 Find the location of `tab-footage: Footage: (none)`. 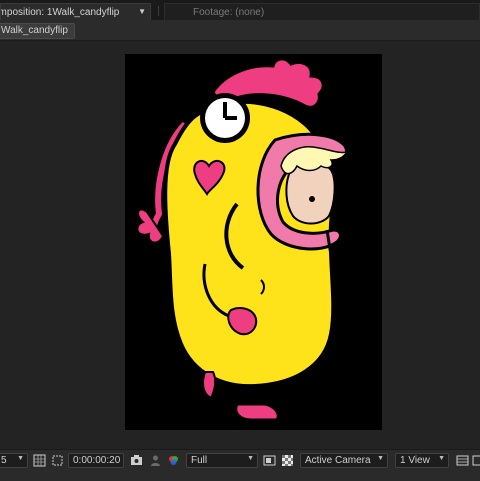

tab-footage: Footage: (none) is located at coordinates (322, 11).